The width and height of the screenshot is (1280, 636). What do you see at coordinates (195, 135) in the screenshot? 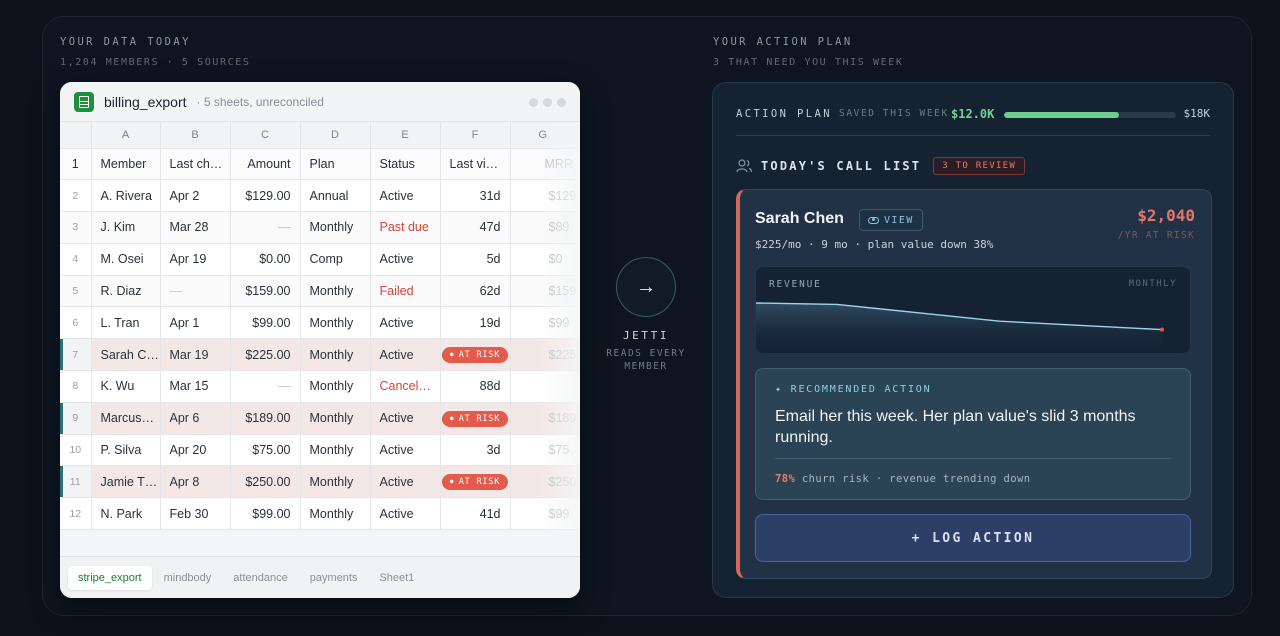
I see `column-letter: B` at bounding box center [195, 135].